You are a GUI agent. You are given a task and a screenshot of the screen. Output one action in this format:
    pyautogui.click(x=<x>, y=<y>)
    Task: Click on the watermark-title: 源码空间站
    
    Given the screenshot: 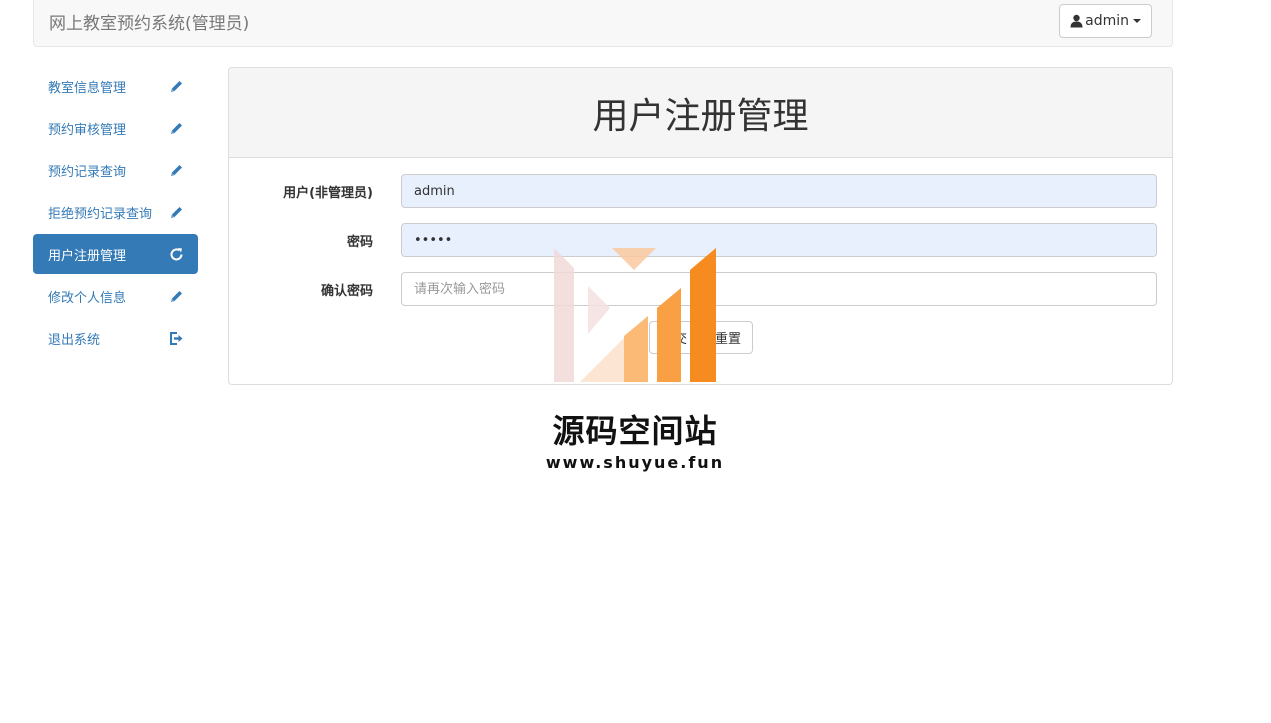 What is the action you would take?
    pyautogui.click(x=635, y=431)
    